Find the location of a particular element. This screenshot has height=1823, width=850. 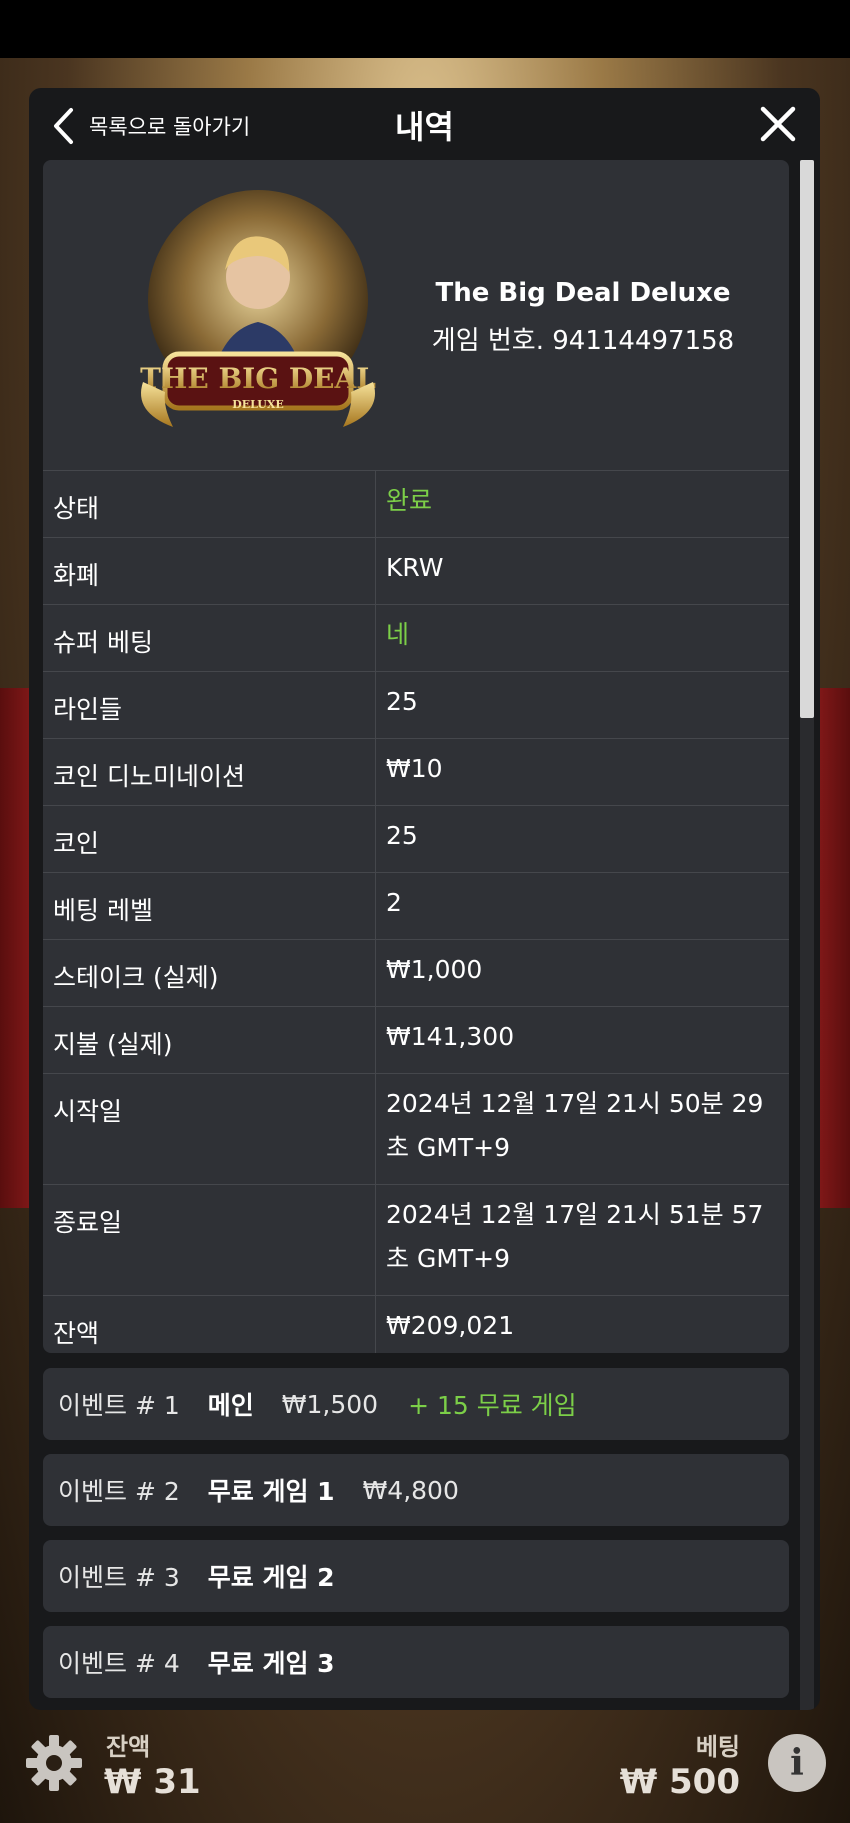

event-amount: ₩1,500 is located at coordinates (330, 1404).